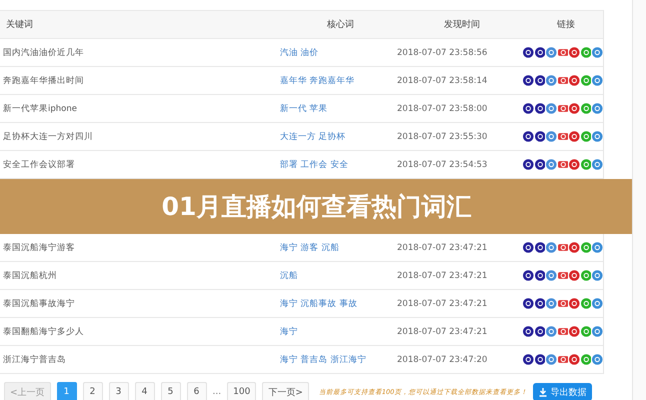 This screenshot has height=400, width=646. I want to click on time-cell-text: 2018-07-07 23:47:20, so click(442, 359).